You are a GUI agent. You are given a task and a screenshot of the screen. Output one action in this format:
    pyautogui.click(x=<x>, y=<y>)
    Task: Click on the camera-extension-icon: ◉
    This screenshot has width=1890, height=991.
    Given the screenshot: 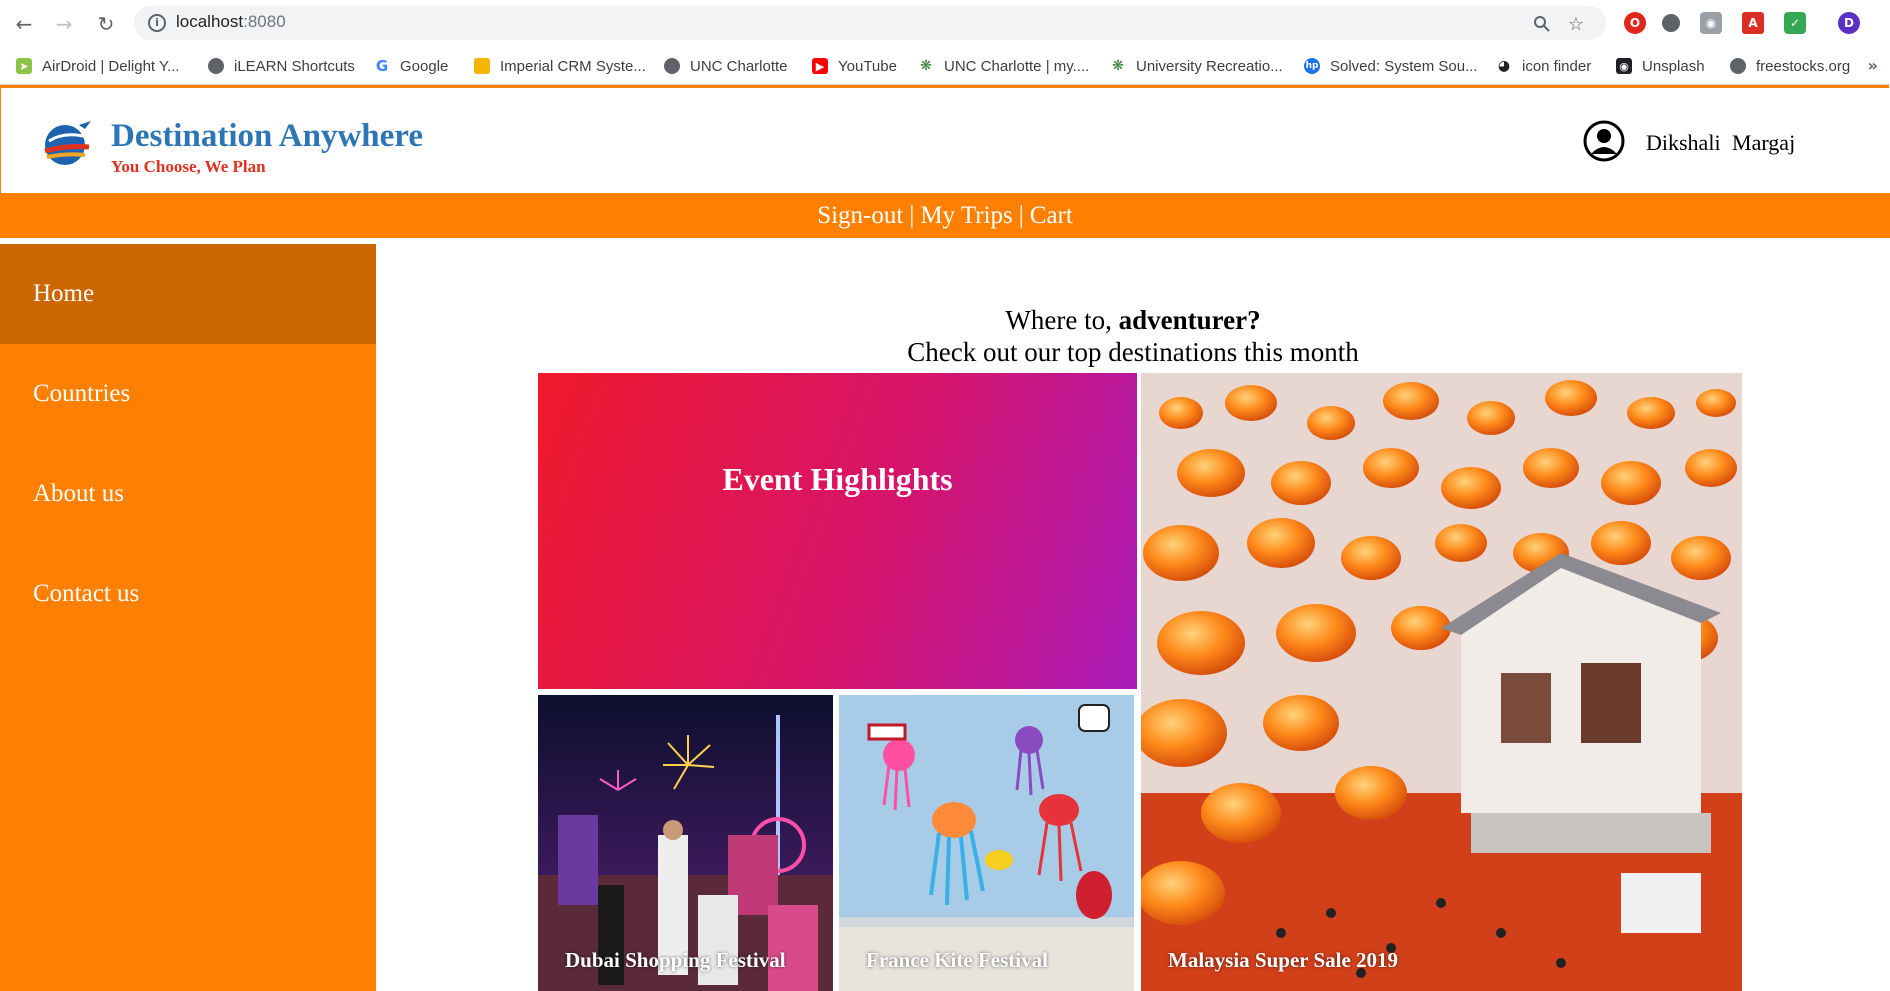 What is the action you would take?
    pyautogui.click(x=1711, y=23)
    